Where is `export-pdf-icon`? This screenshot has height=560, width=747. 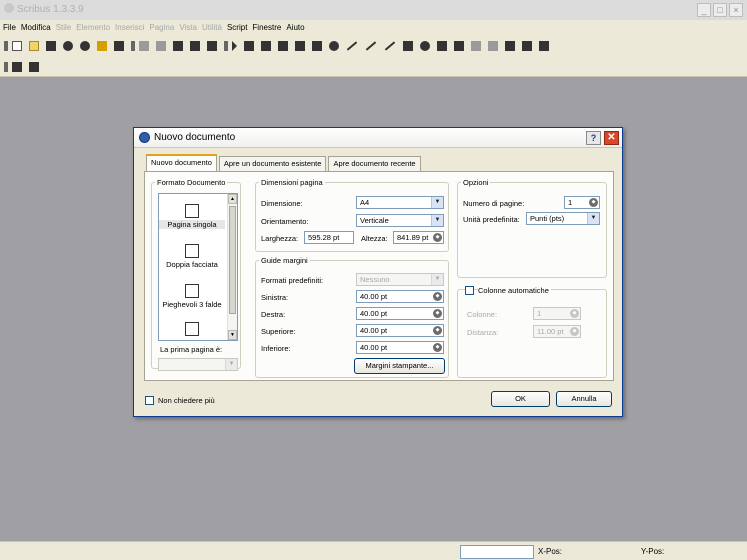 export-pdf-icon is located at coordinates (119, 46).